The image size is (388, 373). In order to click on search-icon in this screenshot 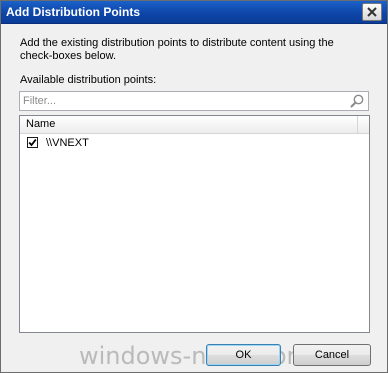, I will do `click(357, 101)`.